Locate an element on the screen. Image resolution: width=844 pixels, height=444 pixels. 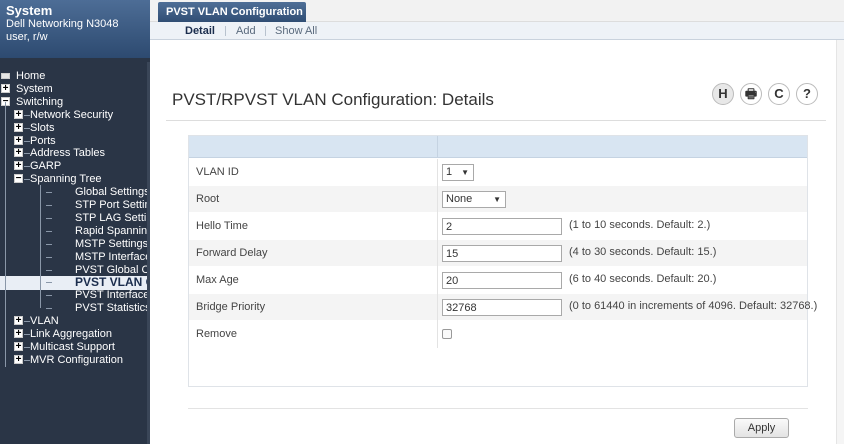
sidebar-item-label: MSTP Settings is located at coordinates (111, 243).